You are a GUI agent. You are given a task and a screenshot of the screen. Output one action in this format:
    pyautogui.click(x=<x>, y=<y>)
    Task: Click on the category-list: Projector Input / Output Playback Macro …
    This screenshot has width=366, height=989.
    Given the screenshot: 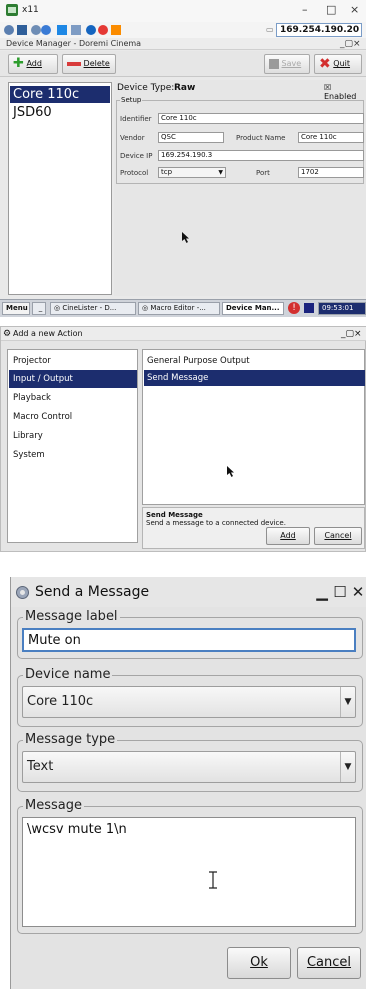 What is the action you would take?
    pyautogui.click(x=72, y=446)
    